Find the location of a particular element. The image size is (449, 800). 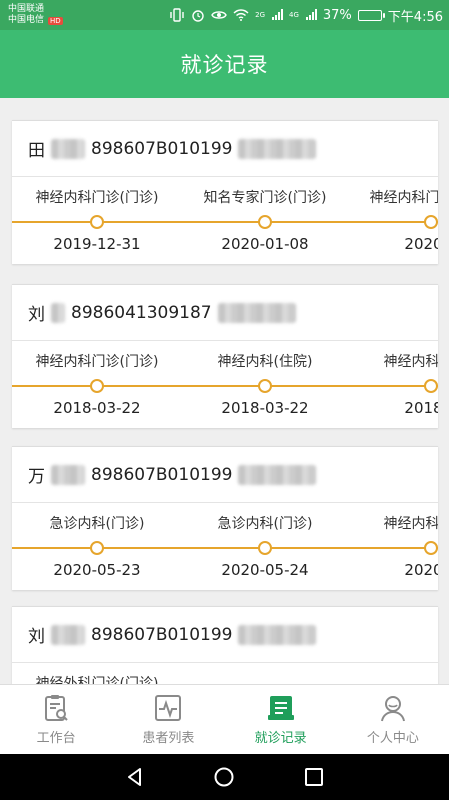

record-card: 刘 898607B010199 神经外科门诊(门诊) is located at coordinates (225, 645).